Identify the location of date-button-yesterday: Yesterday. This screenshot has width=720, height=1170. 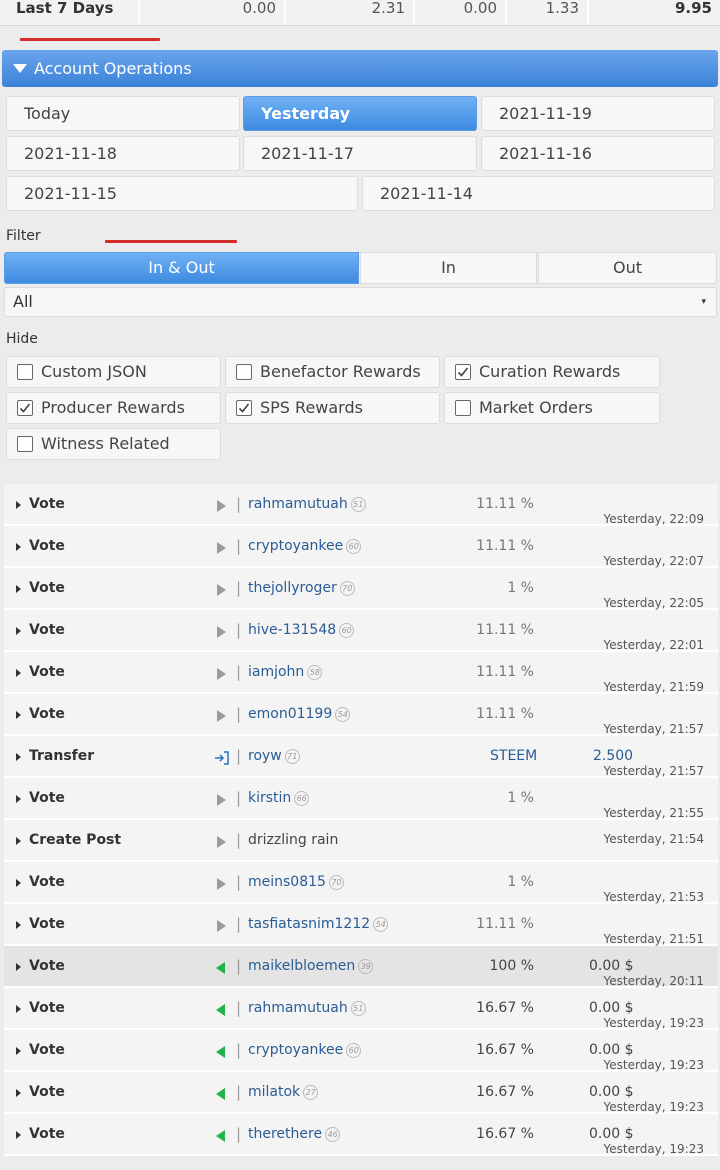
(360, 113).